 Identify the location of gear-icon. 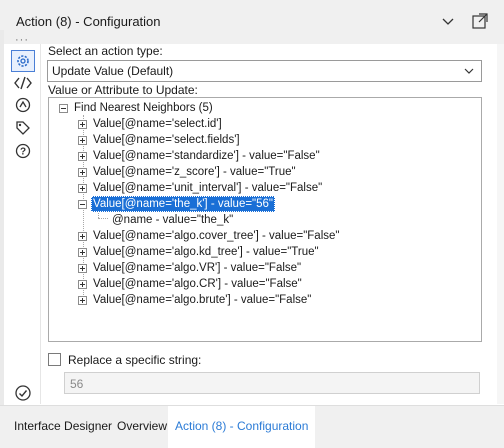
(23, 61).